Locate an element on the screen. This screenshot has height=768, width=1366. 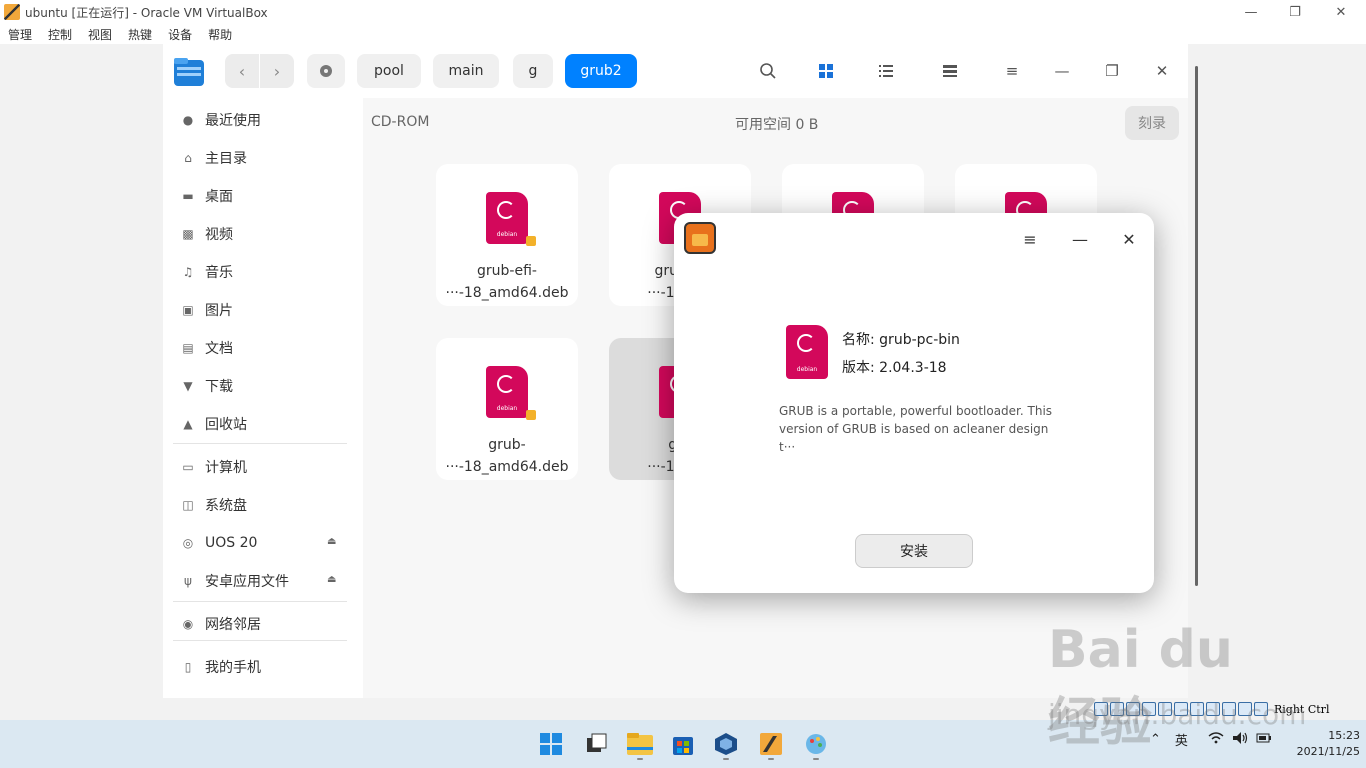
display-icon is located at coordinates (1197, 709).